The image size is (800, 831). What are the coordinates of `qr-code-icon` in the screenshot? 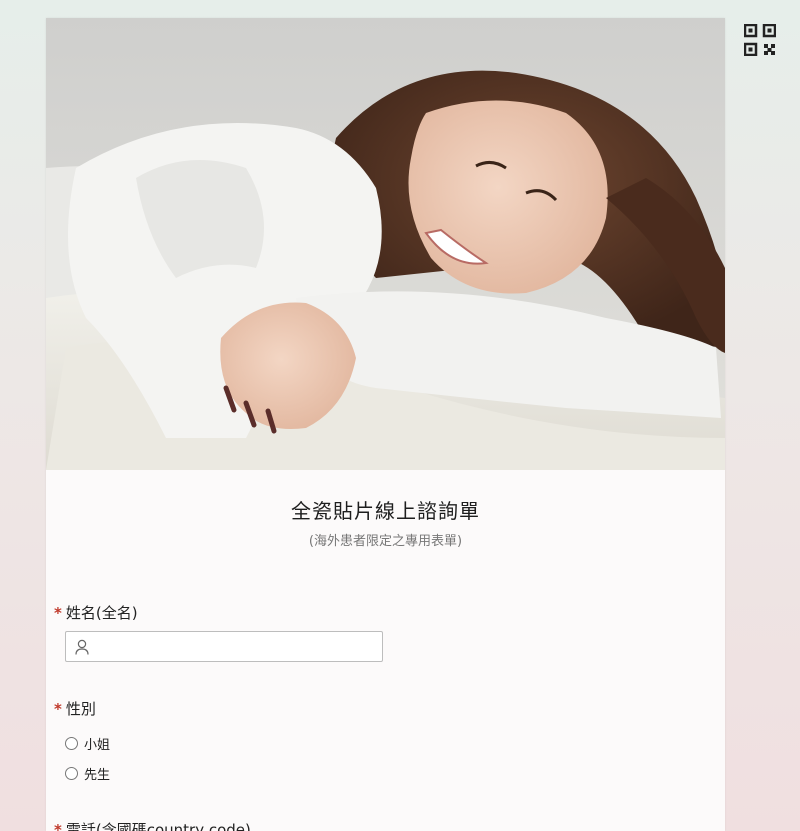 It's located at (760, 40).